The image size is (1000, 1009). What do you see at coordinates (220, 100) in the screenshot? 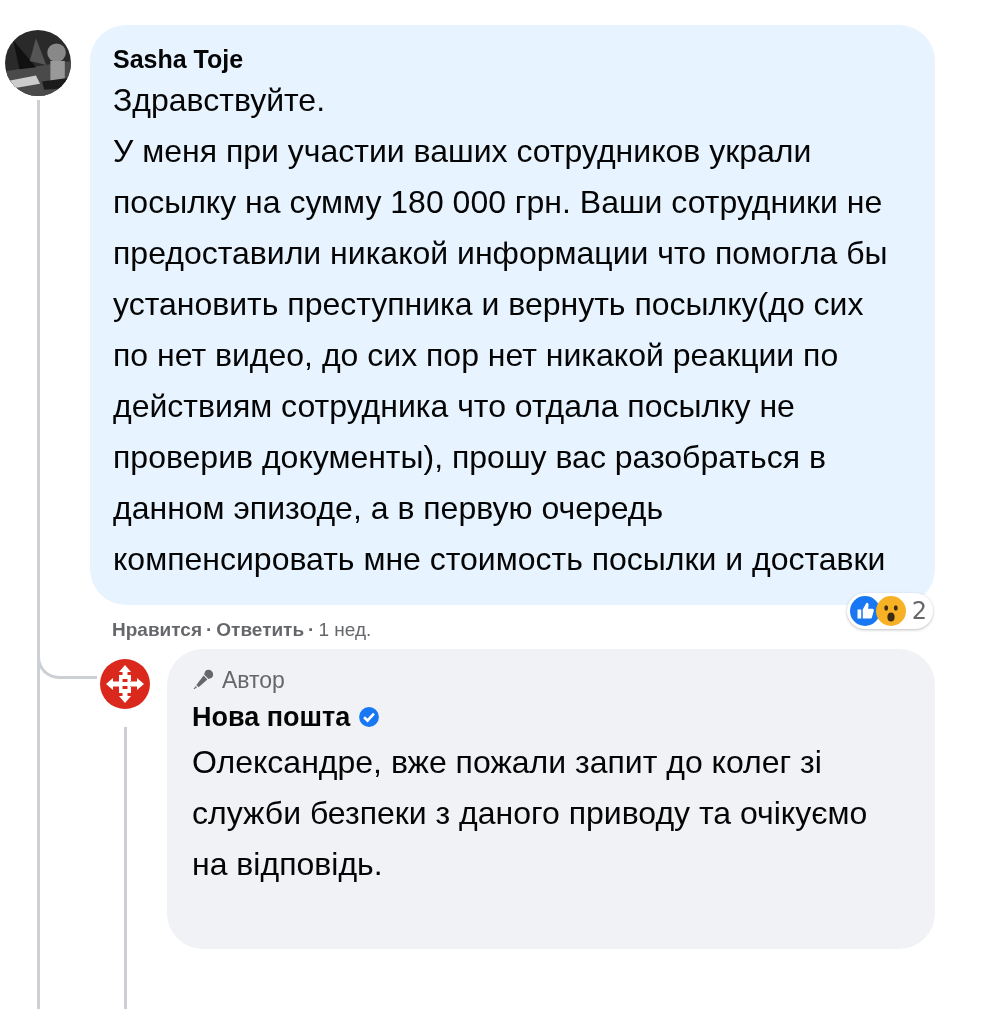
I see `comment-text: Здравствуйте.` at bounding box center [220, 100].